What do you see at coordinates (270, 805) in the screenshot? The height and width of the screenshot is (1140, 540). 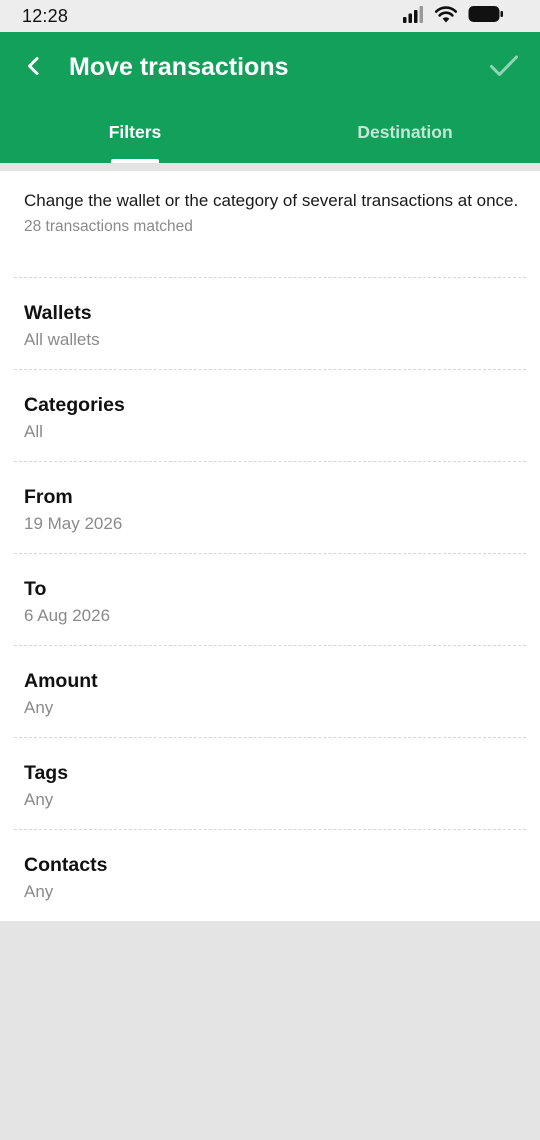 I see `filter-tags: Tags Any` at bounding box center [270, 805].